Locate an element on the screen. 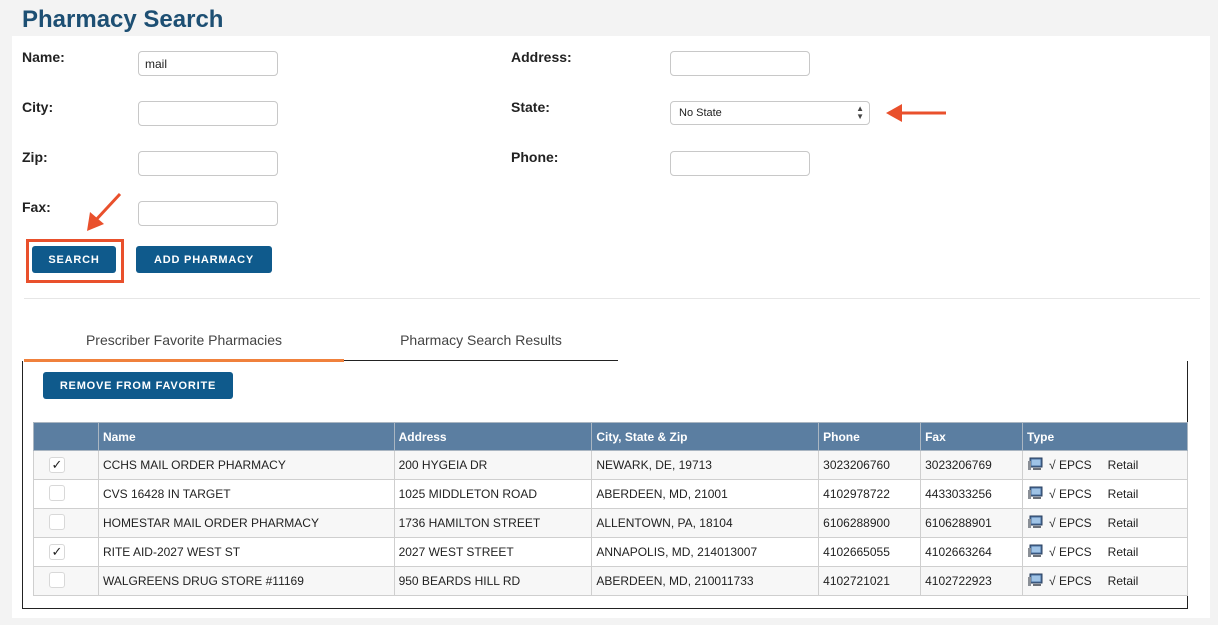 The height and width of the screenshot is (625, 1218). updown-caret-icon: ▲ ▼ is located at coordinates (860, 112).